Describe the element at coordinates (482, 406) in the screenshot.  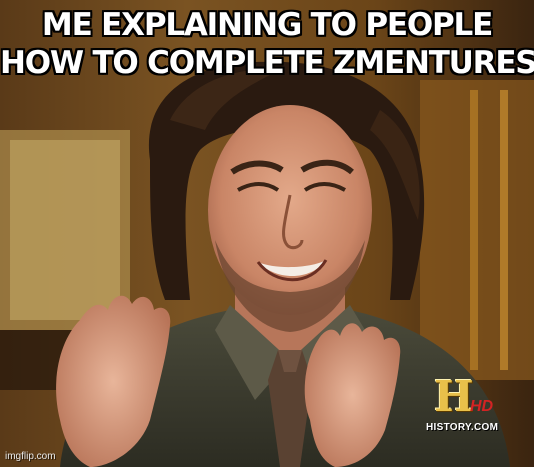
I see `history-logo-hd: HD` at that location.